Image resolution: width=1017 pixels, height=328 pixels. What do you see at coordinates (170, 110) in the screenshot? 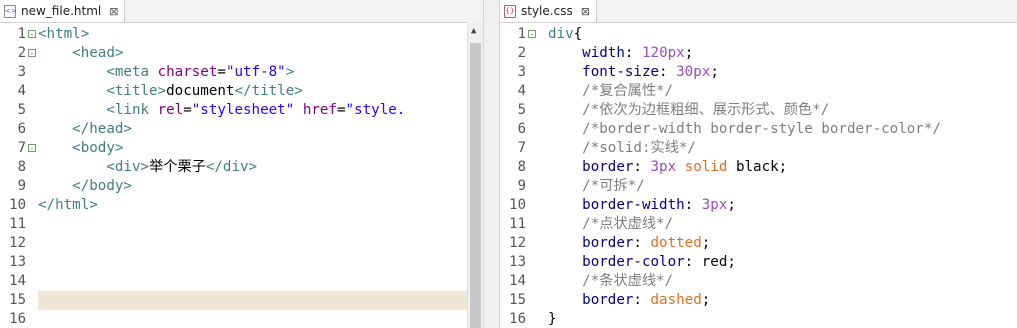
I see `code-token: rel` at bounding box center [170, 110].